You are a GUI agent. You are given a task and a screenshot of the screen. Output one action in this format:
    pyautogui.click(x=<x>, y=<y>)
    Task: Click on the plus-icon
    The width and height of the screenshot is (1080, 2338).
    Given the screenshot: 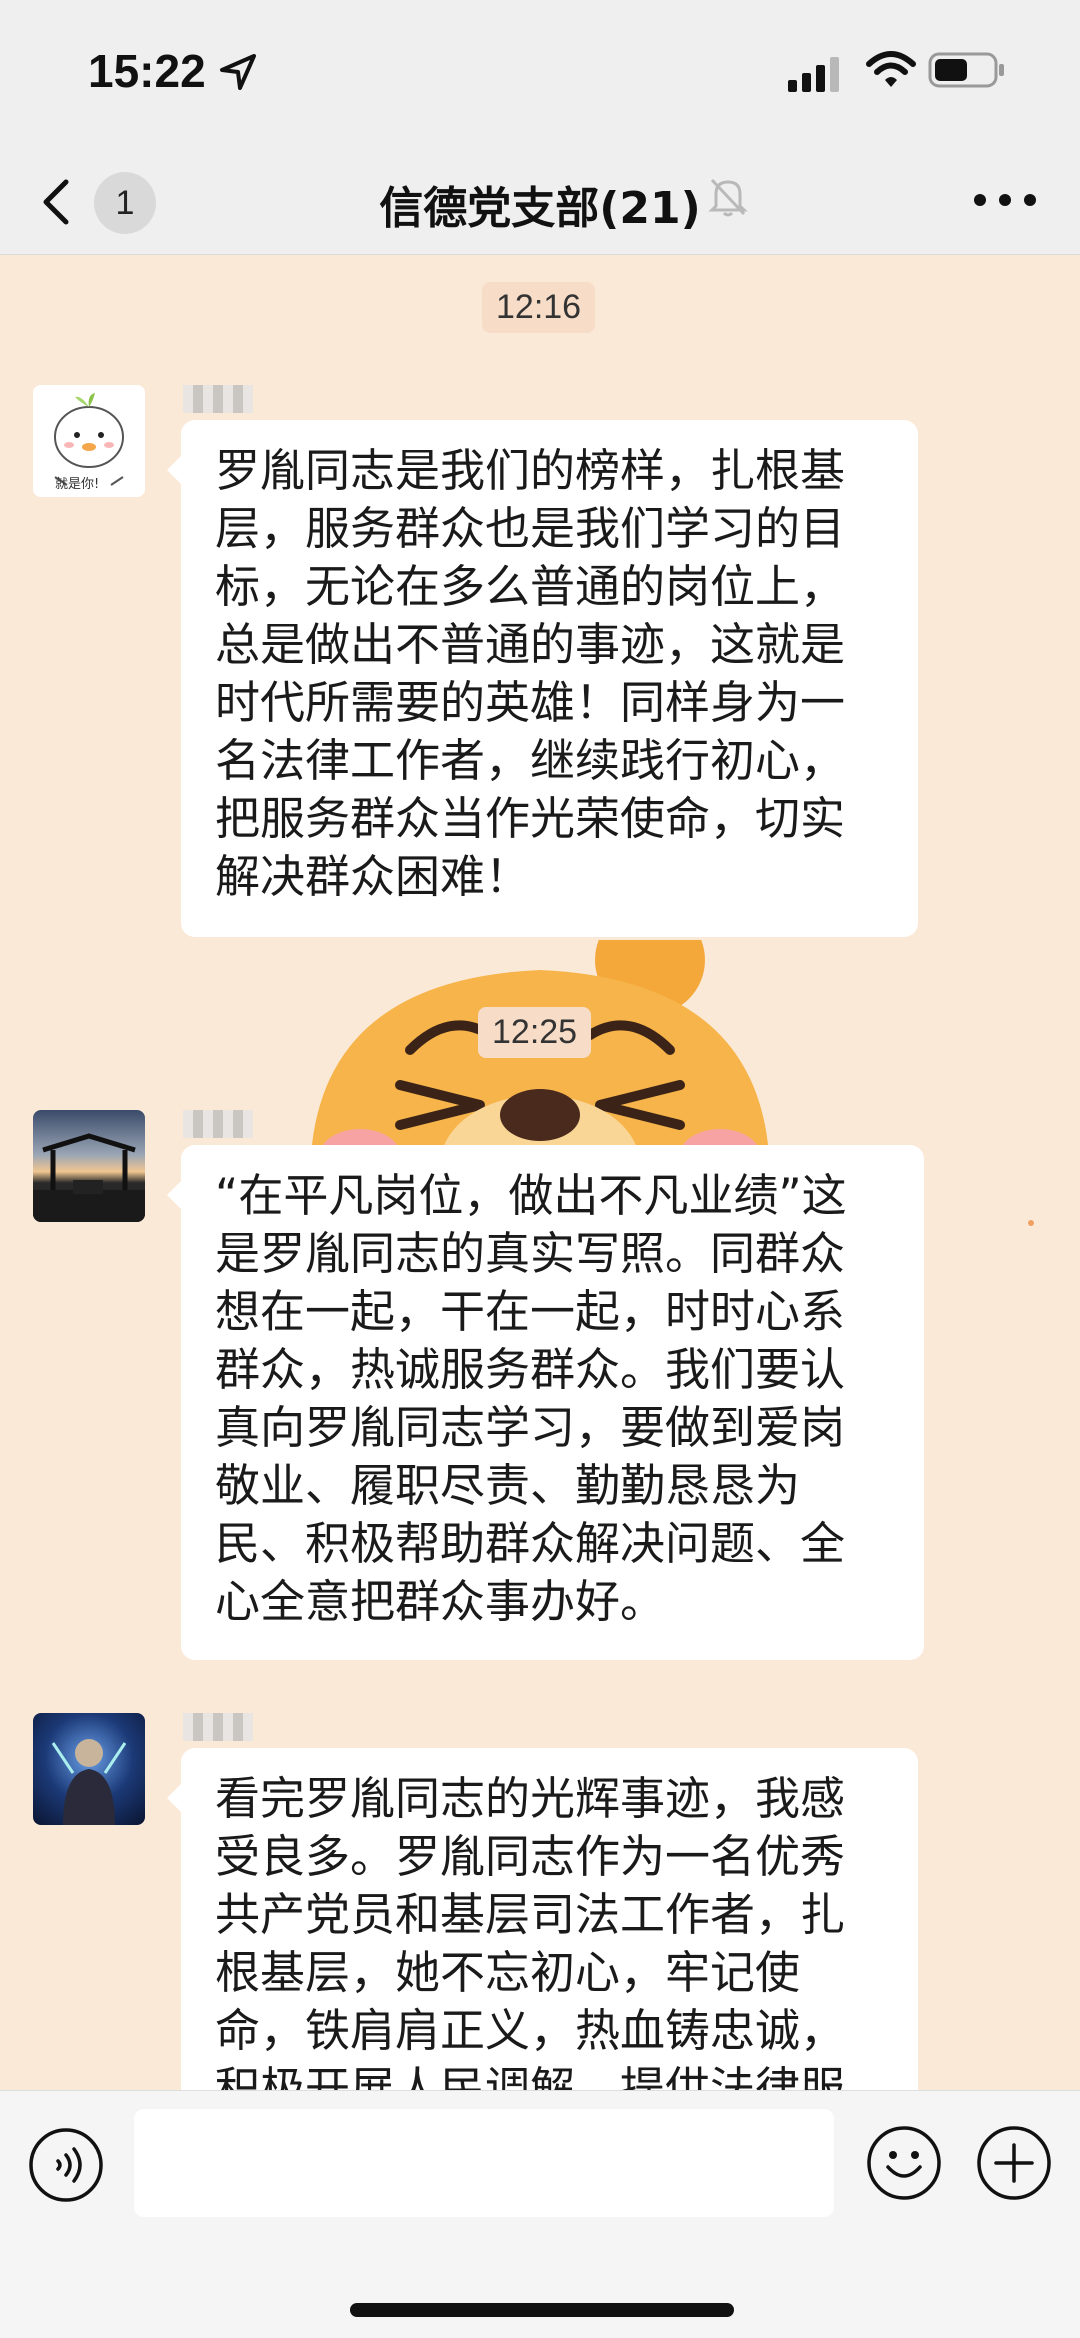 What is the action you would take?
    pyautogui.click(x=1014, y=2163)
    